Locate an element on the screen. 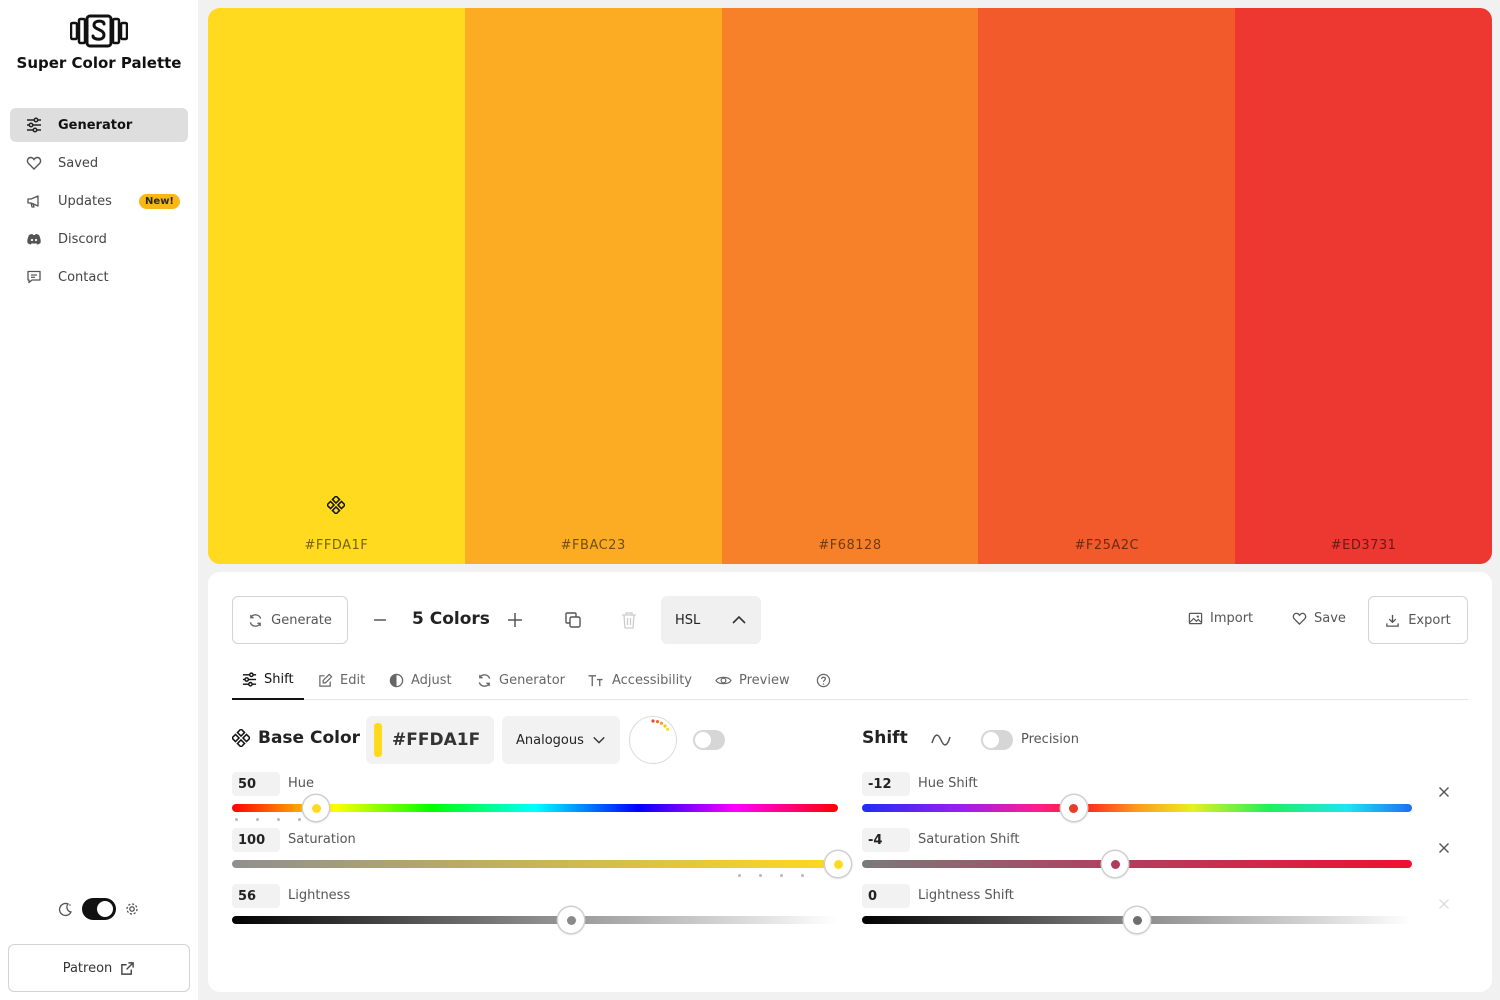 The image size is (1500, 1000). swatch-1: #FFDA1F is located at coordinates (336, 286).